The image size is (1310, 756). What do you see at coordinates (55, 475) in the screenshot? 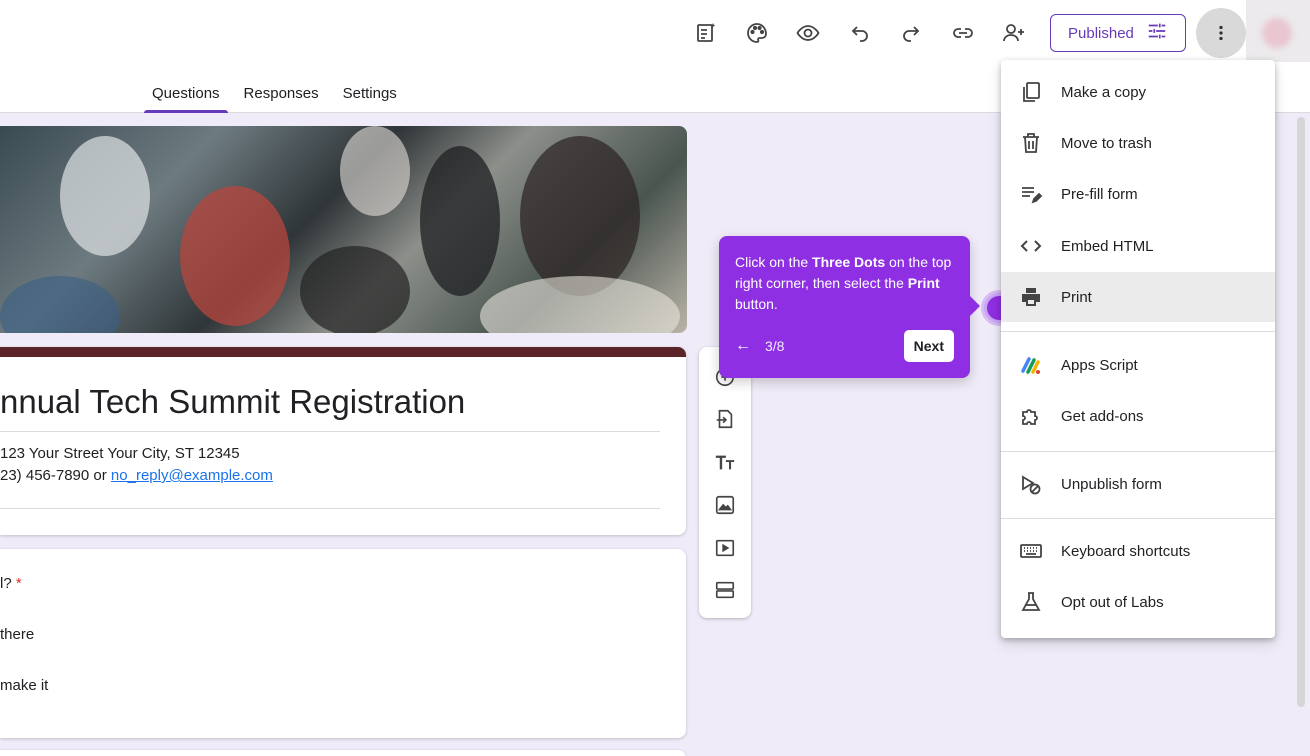
I see `phone-text: 23) 456-7890 or` at bounding box center [55, 475].